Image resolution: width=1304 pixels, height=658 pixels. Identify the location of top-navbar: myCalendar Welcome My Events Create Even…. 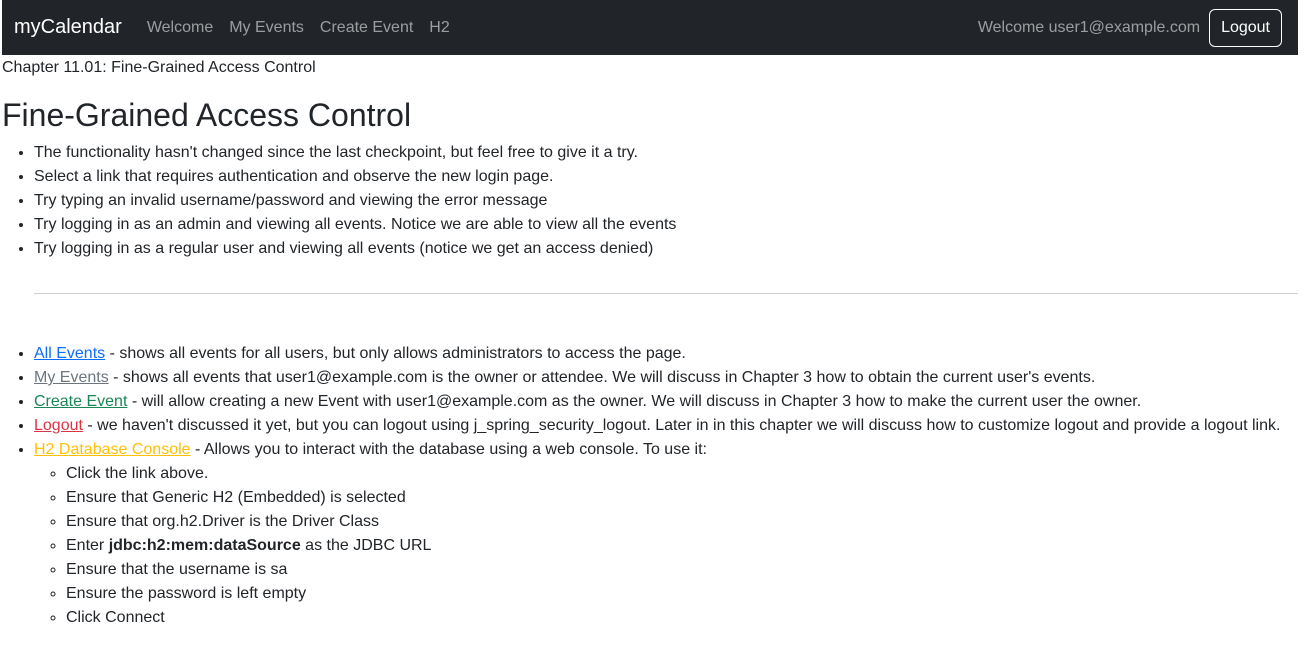
(650, 27).